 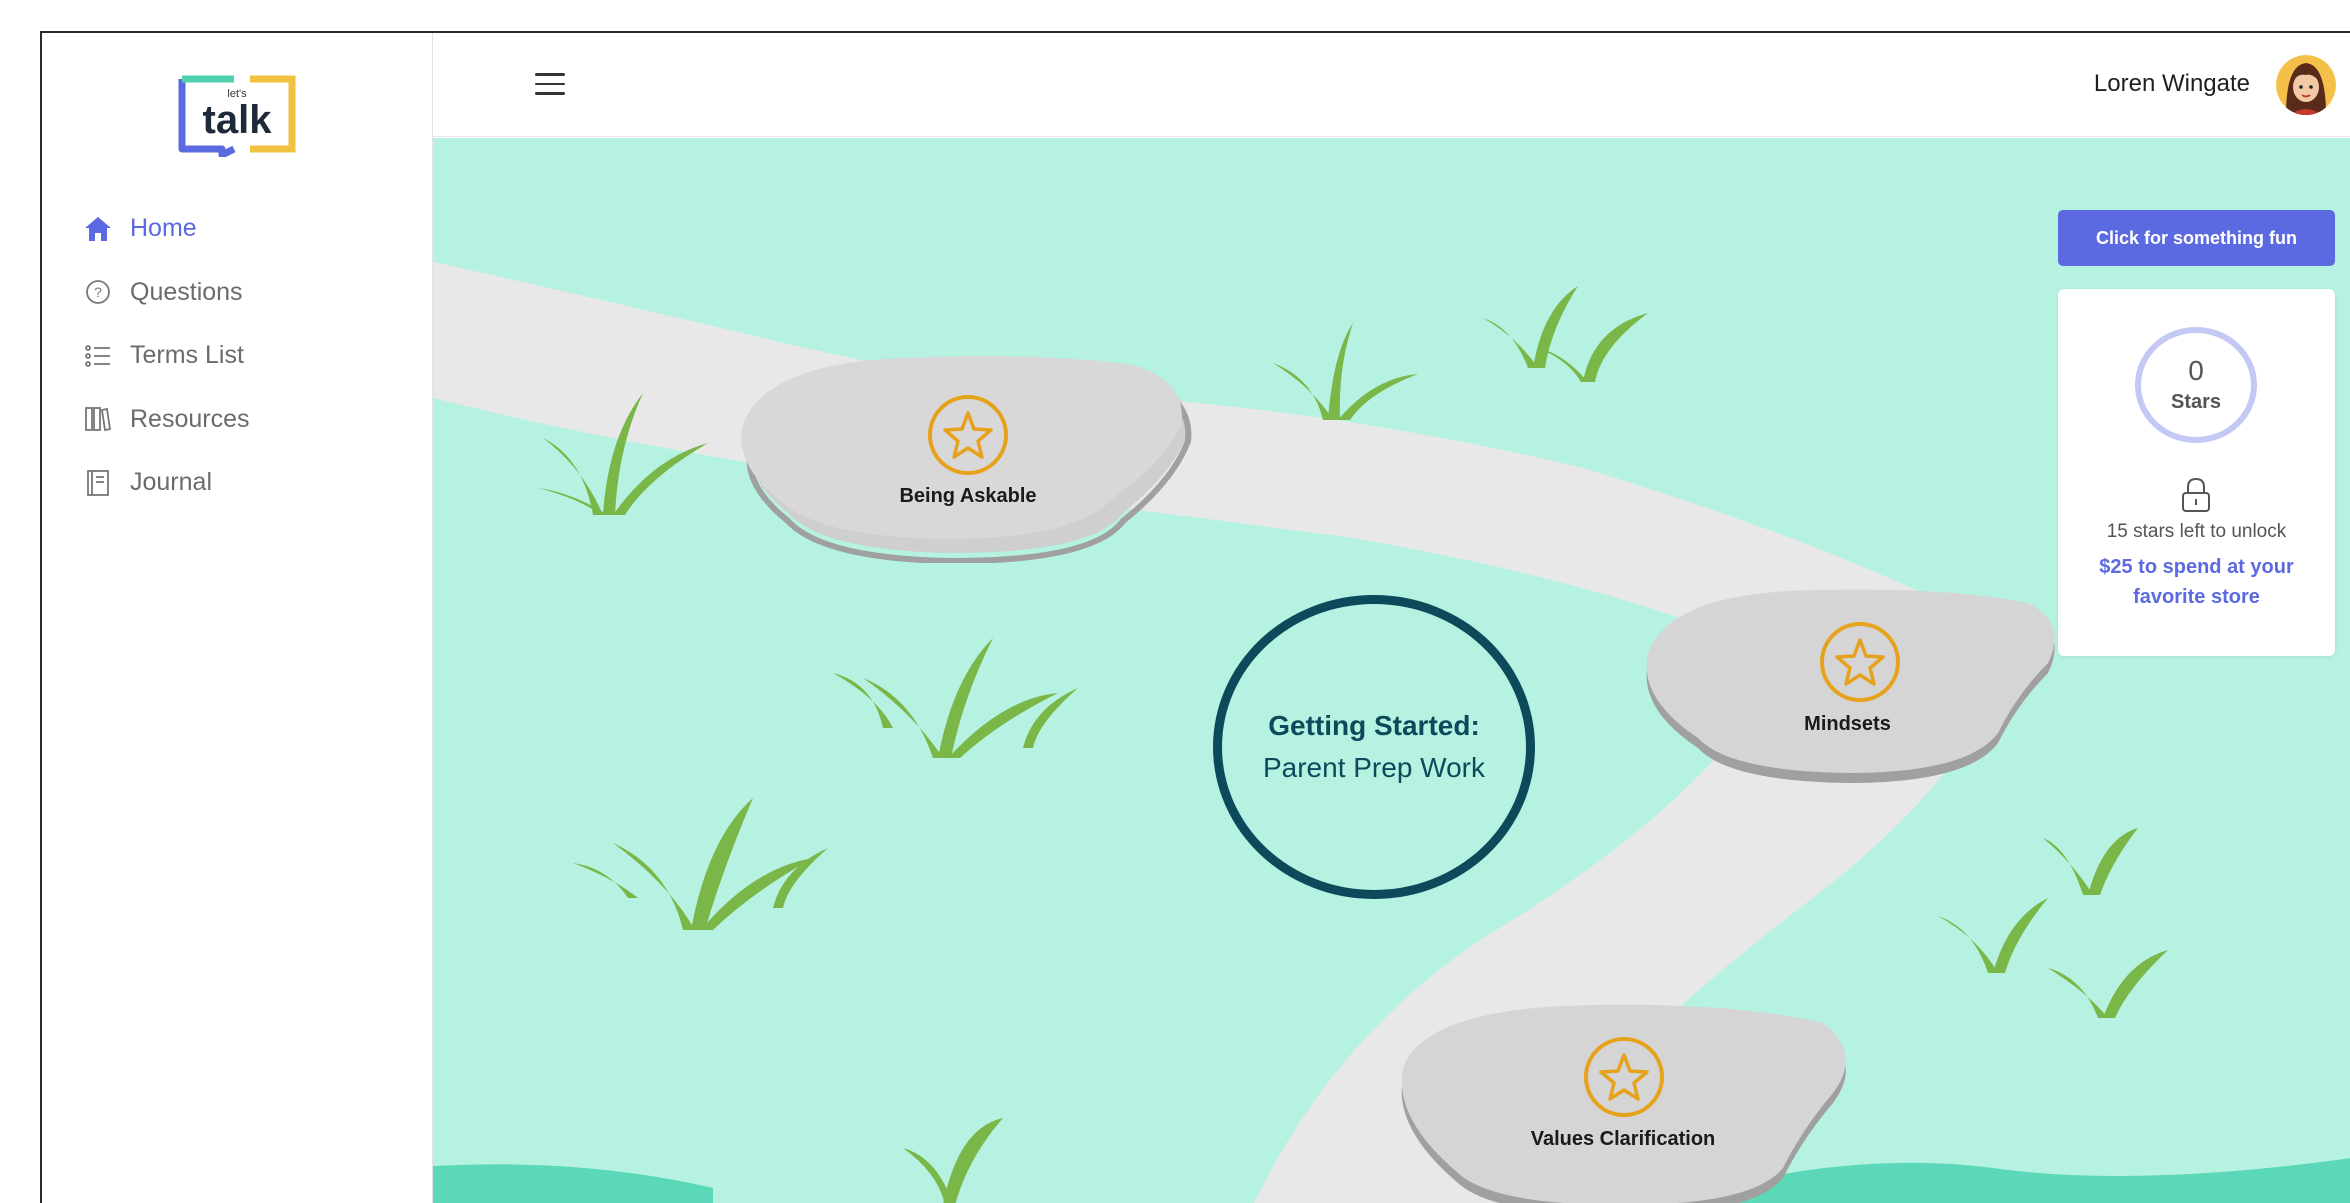 I want to click on user-name: Loren Wingate, so click(x=2172, y=84).